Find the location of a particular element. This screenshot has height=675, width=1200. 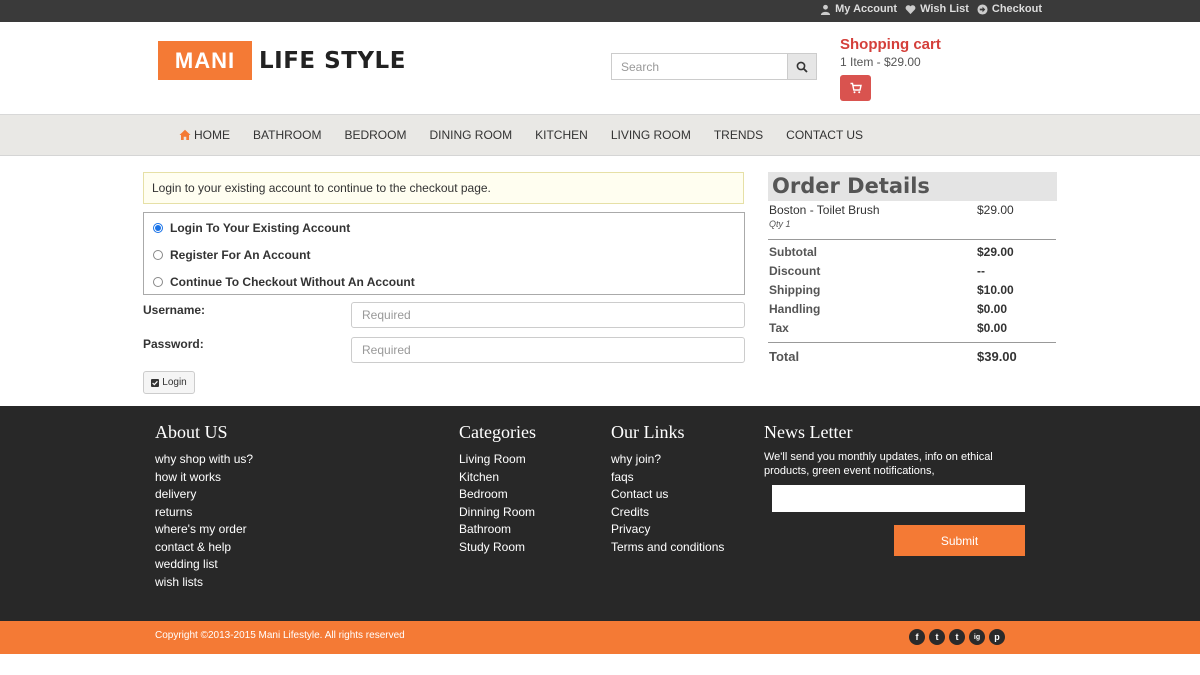

social-links: f t t ig p is located at coordinates (957, 637).